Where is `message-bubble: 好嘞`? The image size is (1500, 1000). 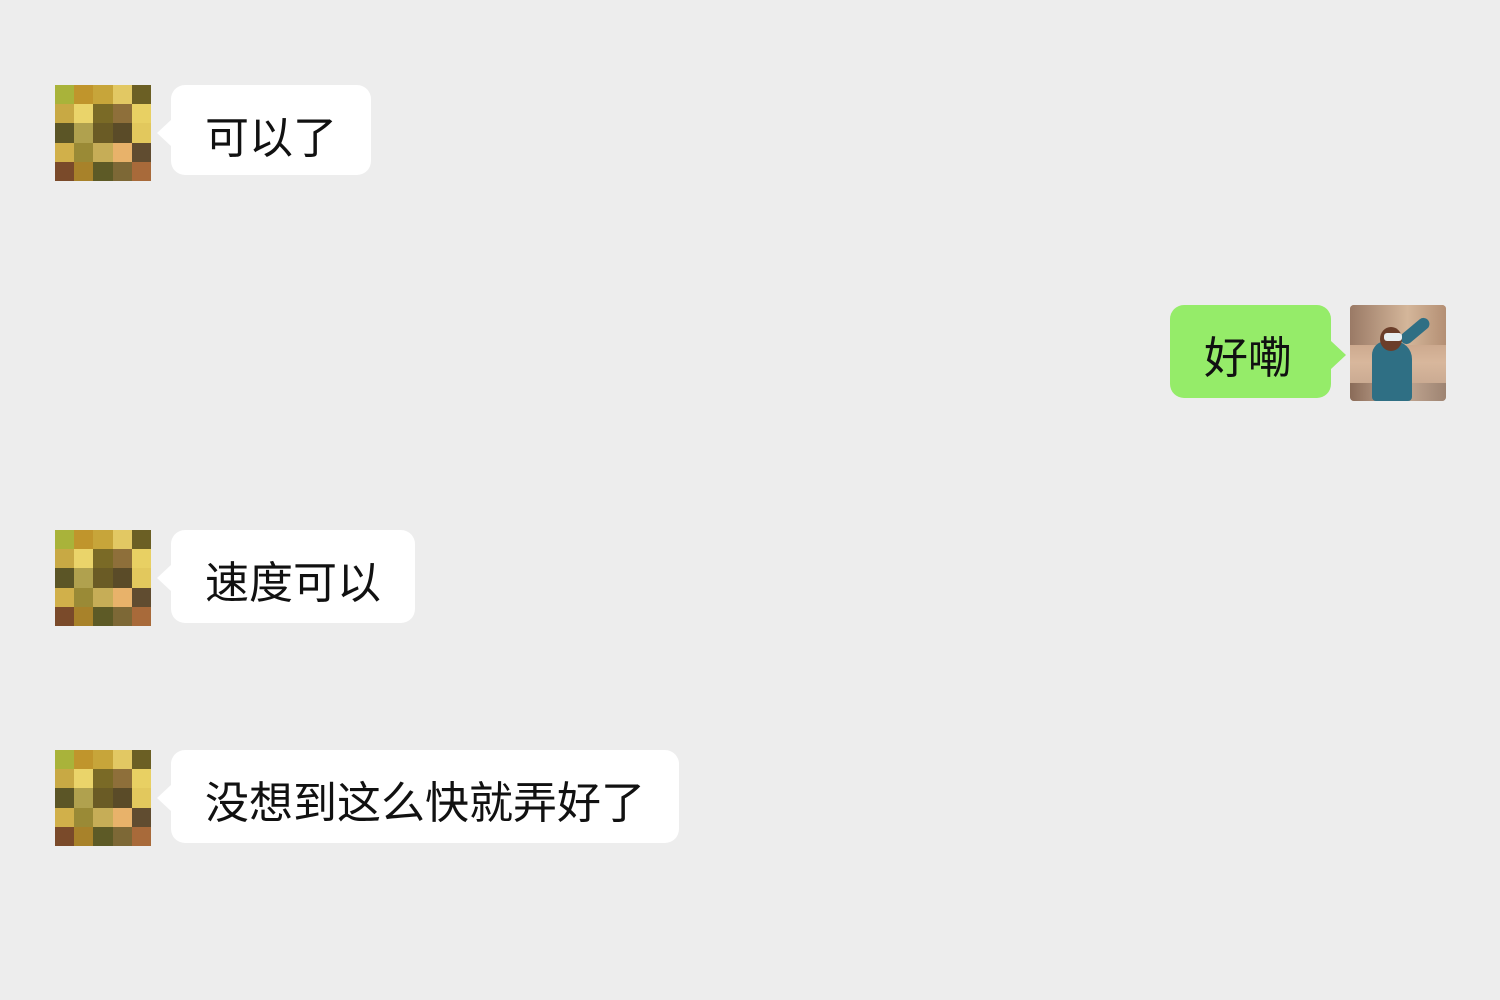
message-bubble: 好嘞 is located at coordinates (1258, 351).